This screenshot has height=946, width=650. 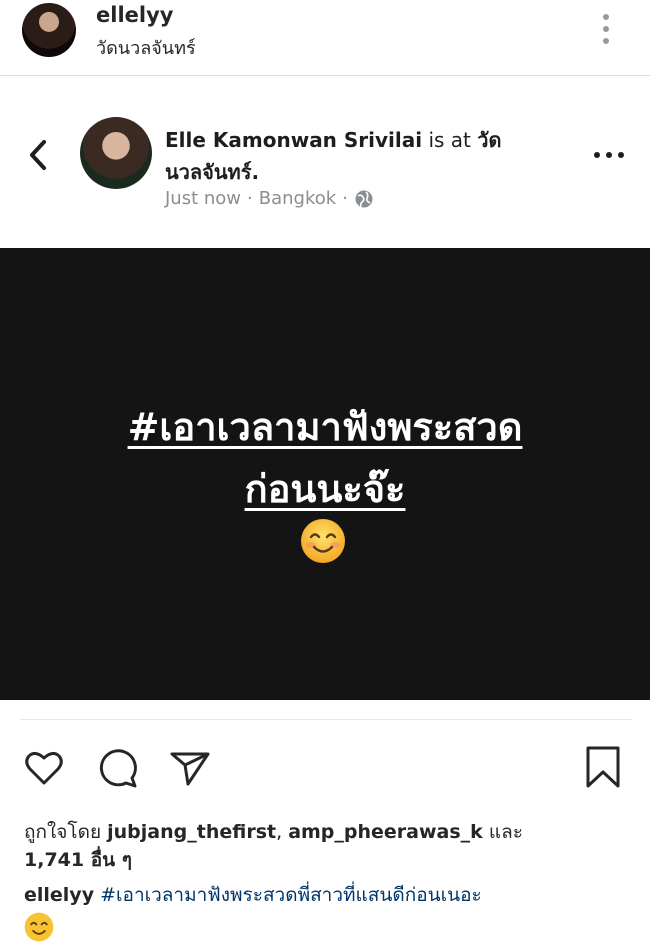 What do you see at coordinates (502, 832) in the screenshot?
I see `likes-and: และ` at bounding box center [502, 832].